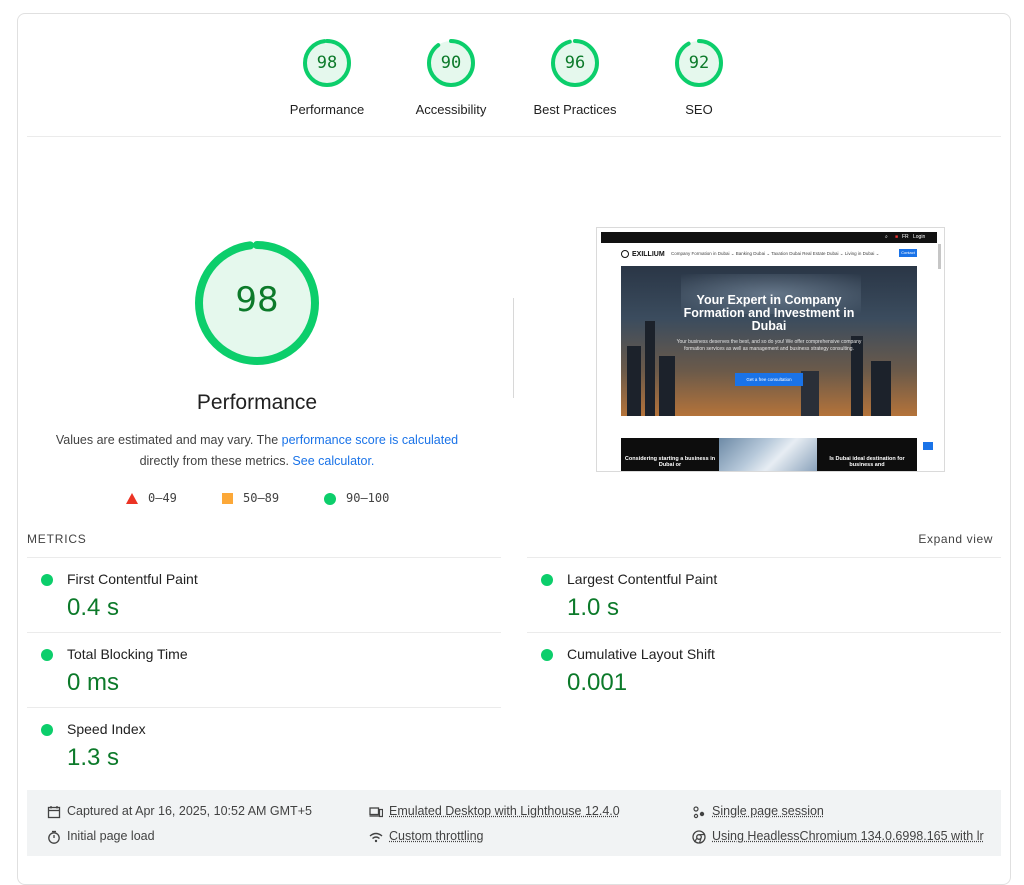 The height and width of the screenshot is (885, 1024). Describe the element at coordinates (367, 498) in the screenshot. I see `legend-pass-label: 90–100` at that location.